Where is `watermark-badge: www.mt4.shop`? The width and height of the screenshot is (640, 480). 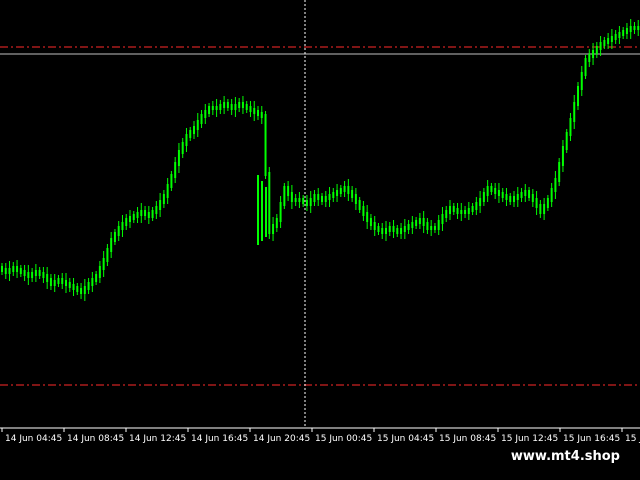
watermark-badge: www.mt4.shop is located at coordinates (565, 457).